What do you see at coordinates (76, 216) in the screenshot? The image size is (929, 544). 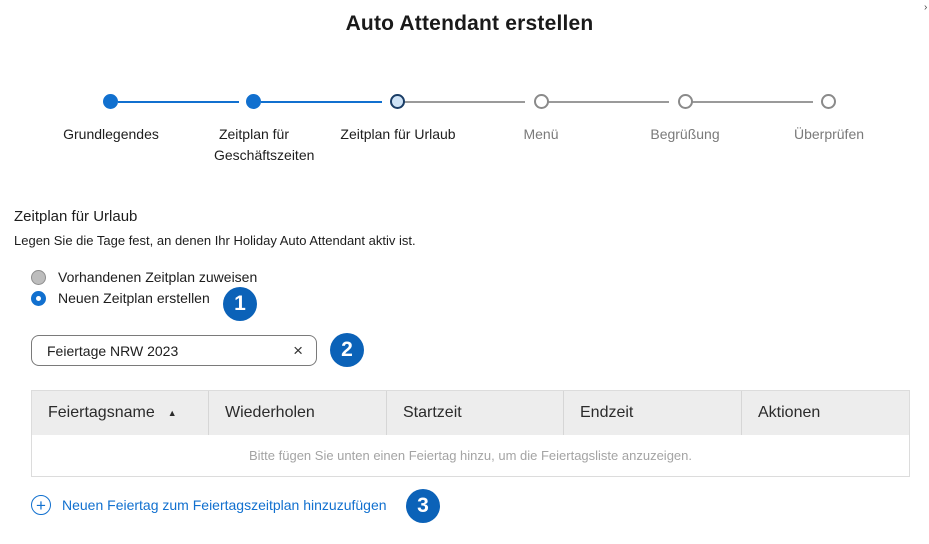 I see `section-title: Zeitplan für Urlaub` at bounding box center [76, 216].